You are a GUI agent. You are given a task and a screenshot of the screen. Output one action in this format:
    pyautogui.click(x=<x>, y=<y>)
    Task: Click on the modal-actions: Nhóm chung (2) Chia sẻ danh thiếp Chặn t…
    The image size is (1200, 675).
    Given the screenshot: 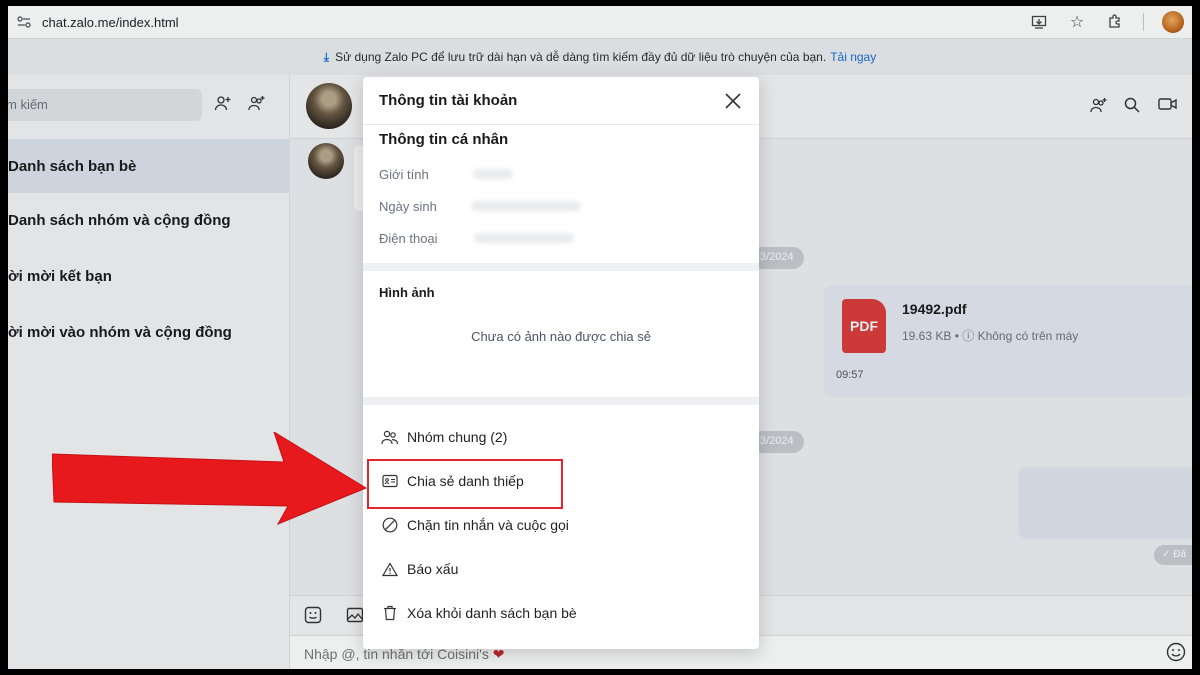 What is the action you would take?
    pyautogui.click(x=561, y=520)
    